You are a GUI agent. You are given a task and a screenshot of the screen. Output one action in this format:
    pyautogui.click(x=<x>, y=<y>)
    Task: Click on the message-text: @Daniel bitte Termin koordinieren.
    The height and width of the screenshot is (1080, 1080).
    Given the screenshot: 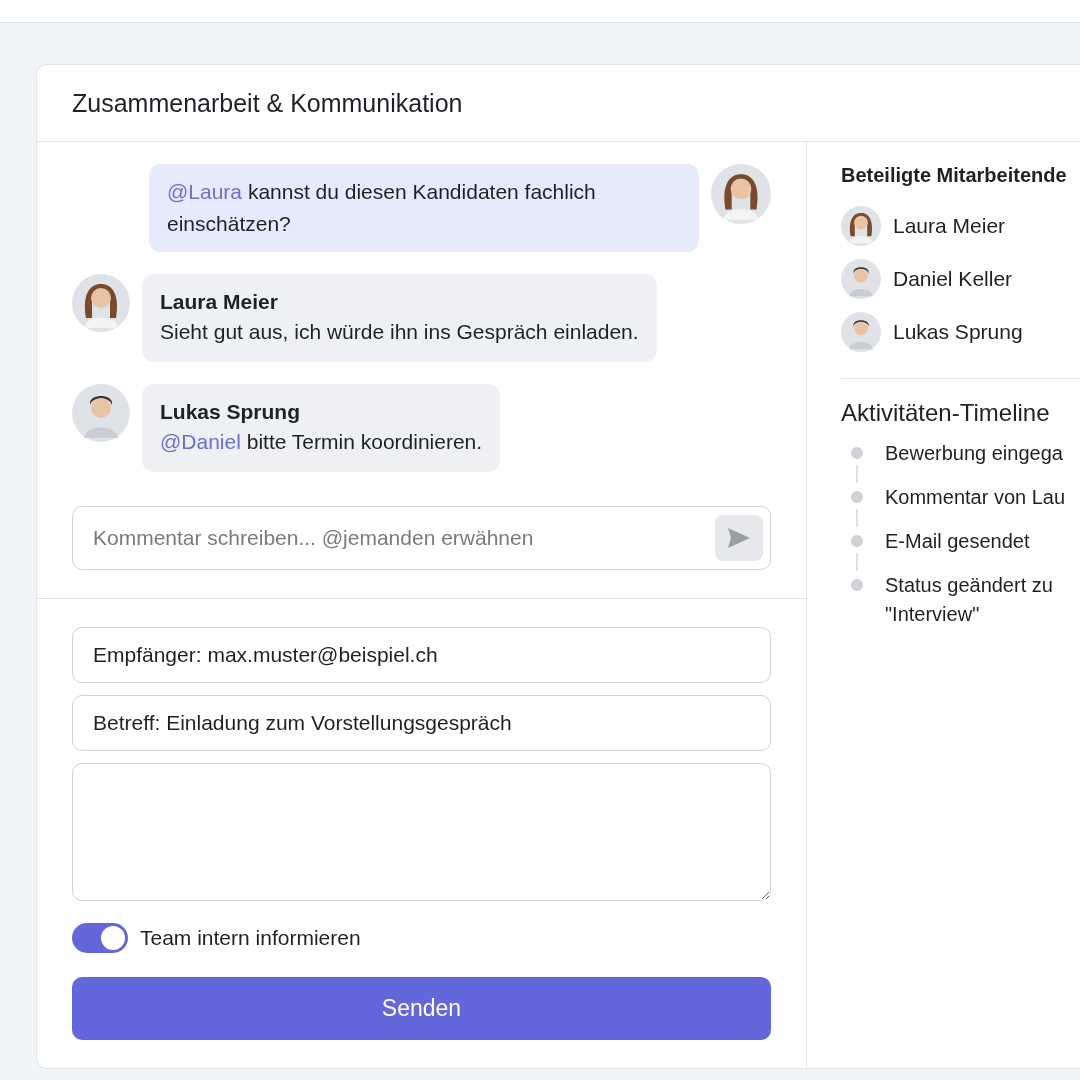 What is the action you would take?
    pyautogui.click(x=321, y=442)
    